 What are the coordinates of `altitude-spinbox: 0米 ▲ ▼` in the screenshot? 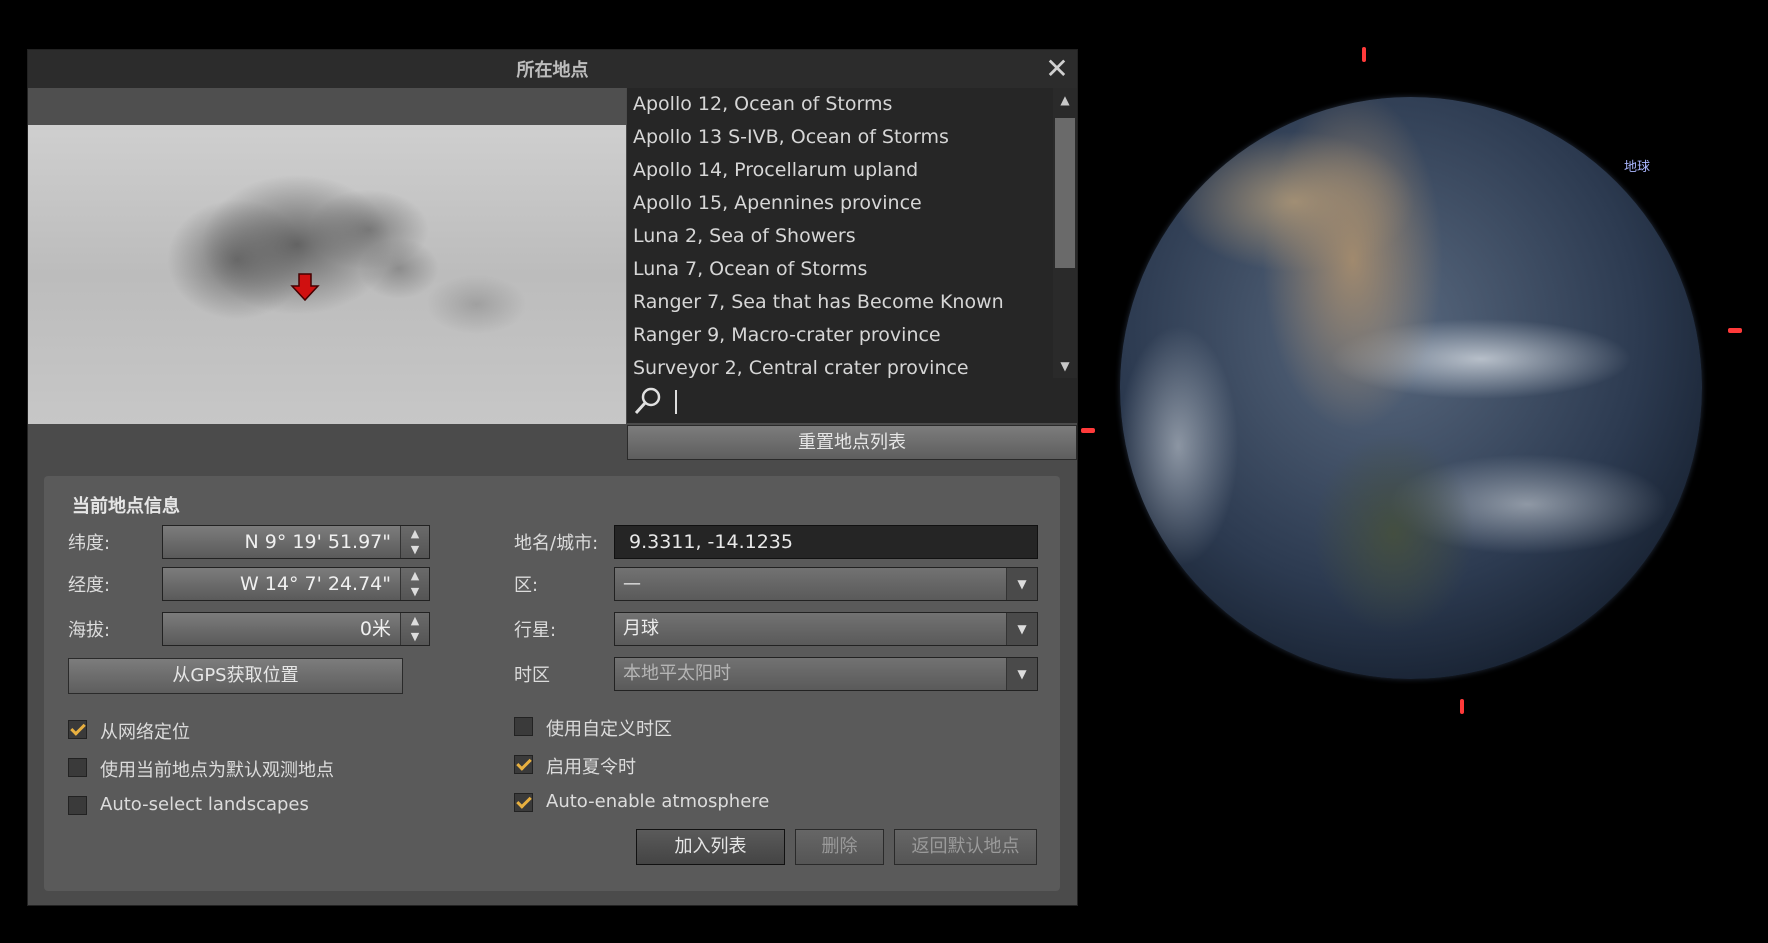 It's located at (296, 629).